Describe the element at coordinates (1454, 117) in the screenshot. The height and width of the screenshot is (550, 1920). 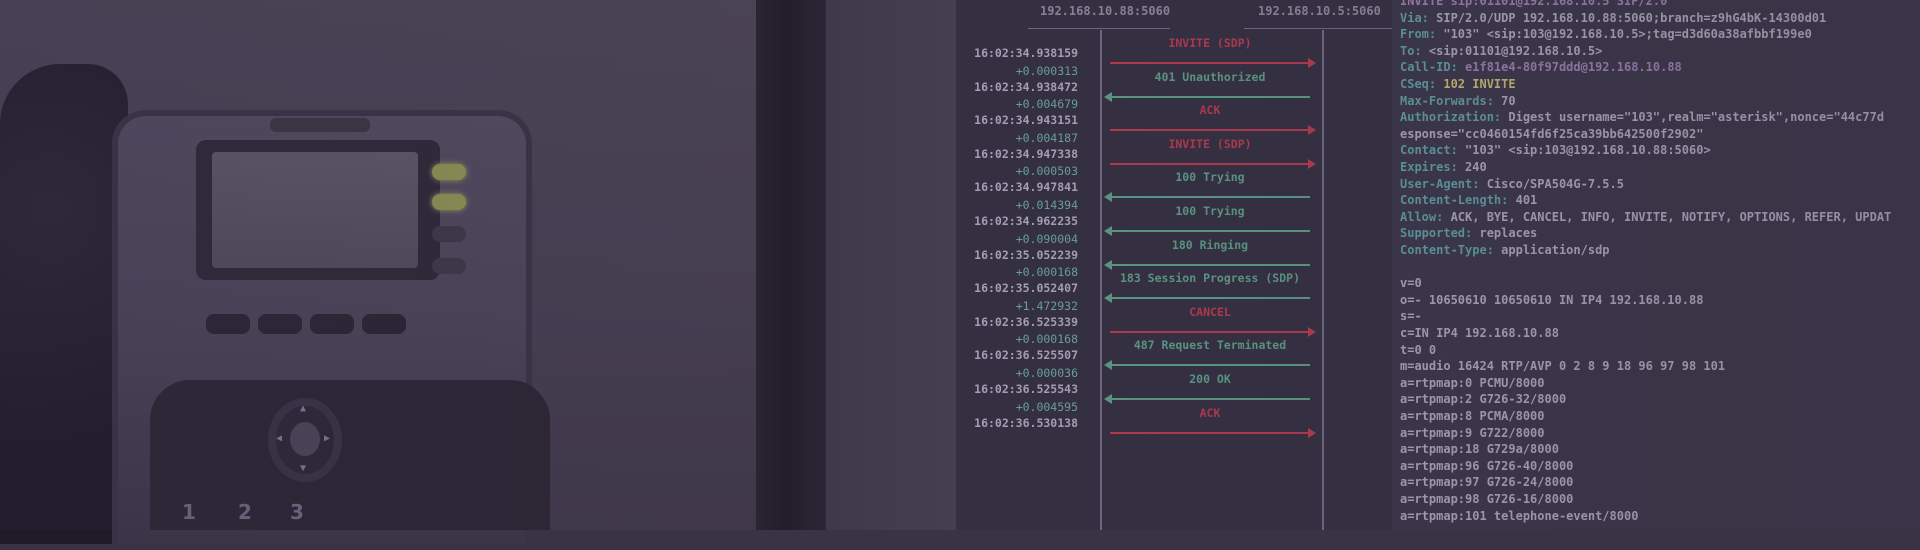
I see `sip-header-key: Authorization:` at that location.